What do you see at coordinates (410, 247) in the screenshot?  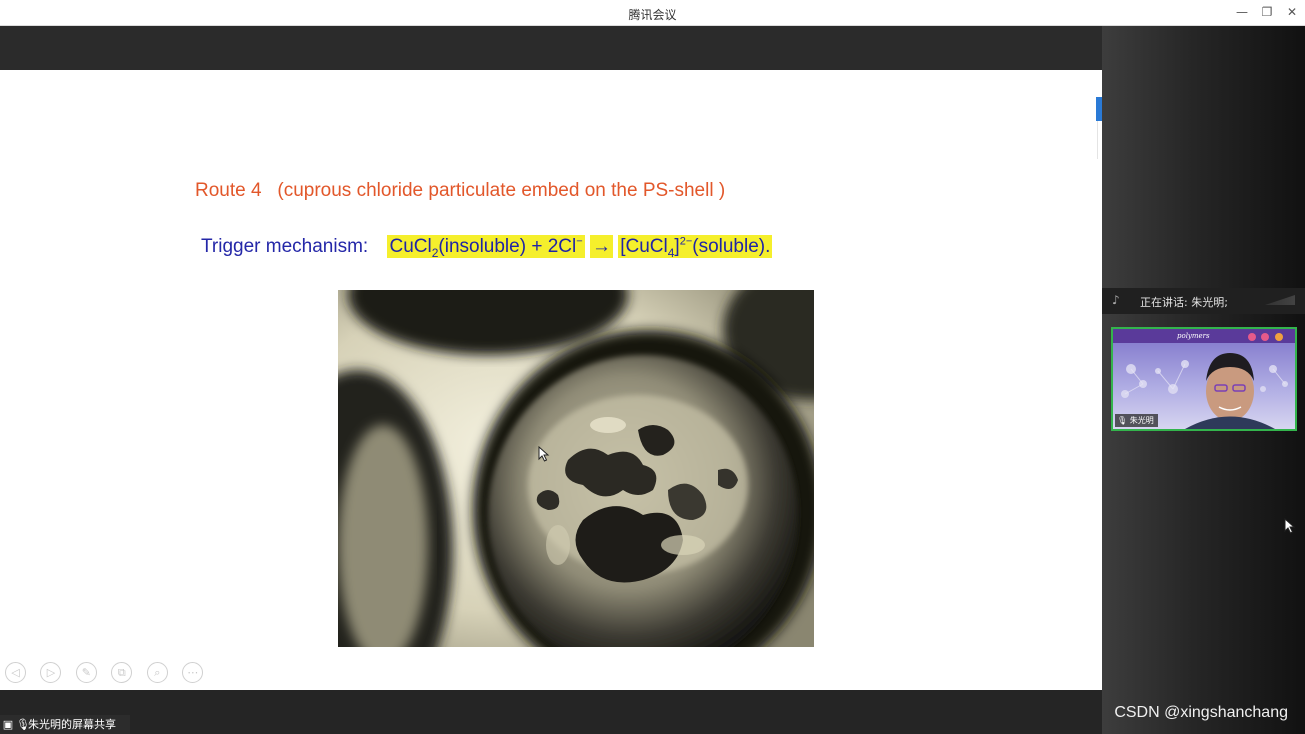 I see `eq-cucl: CuCl` at bounding box center [410, 247].